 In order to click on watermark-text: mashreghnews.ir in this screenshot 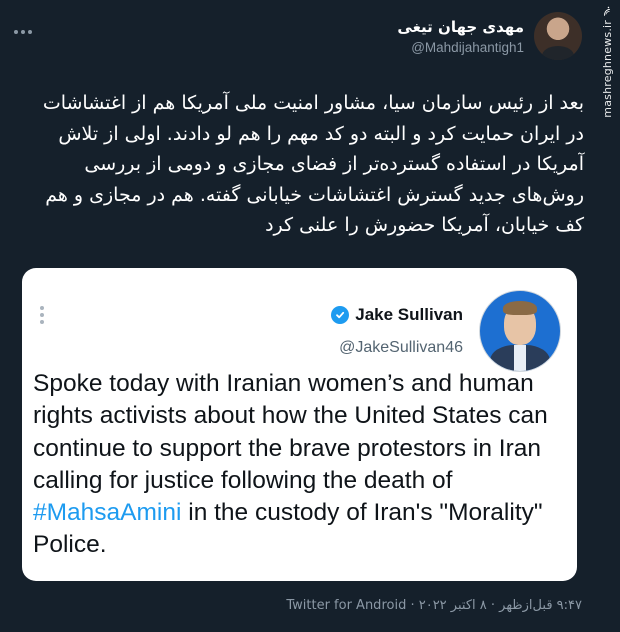, I will do `click(607, 69)`.